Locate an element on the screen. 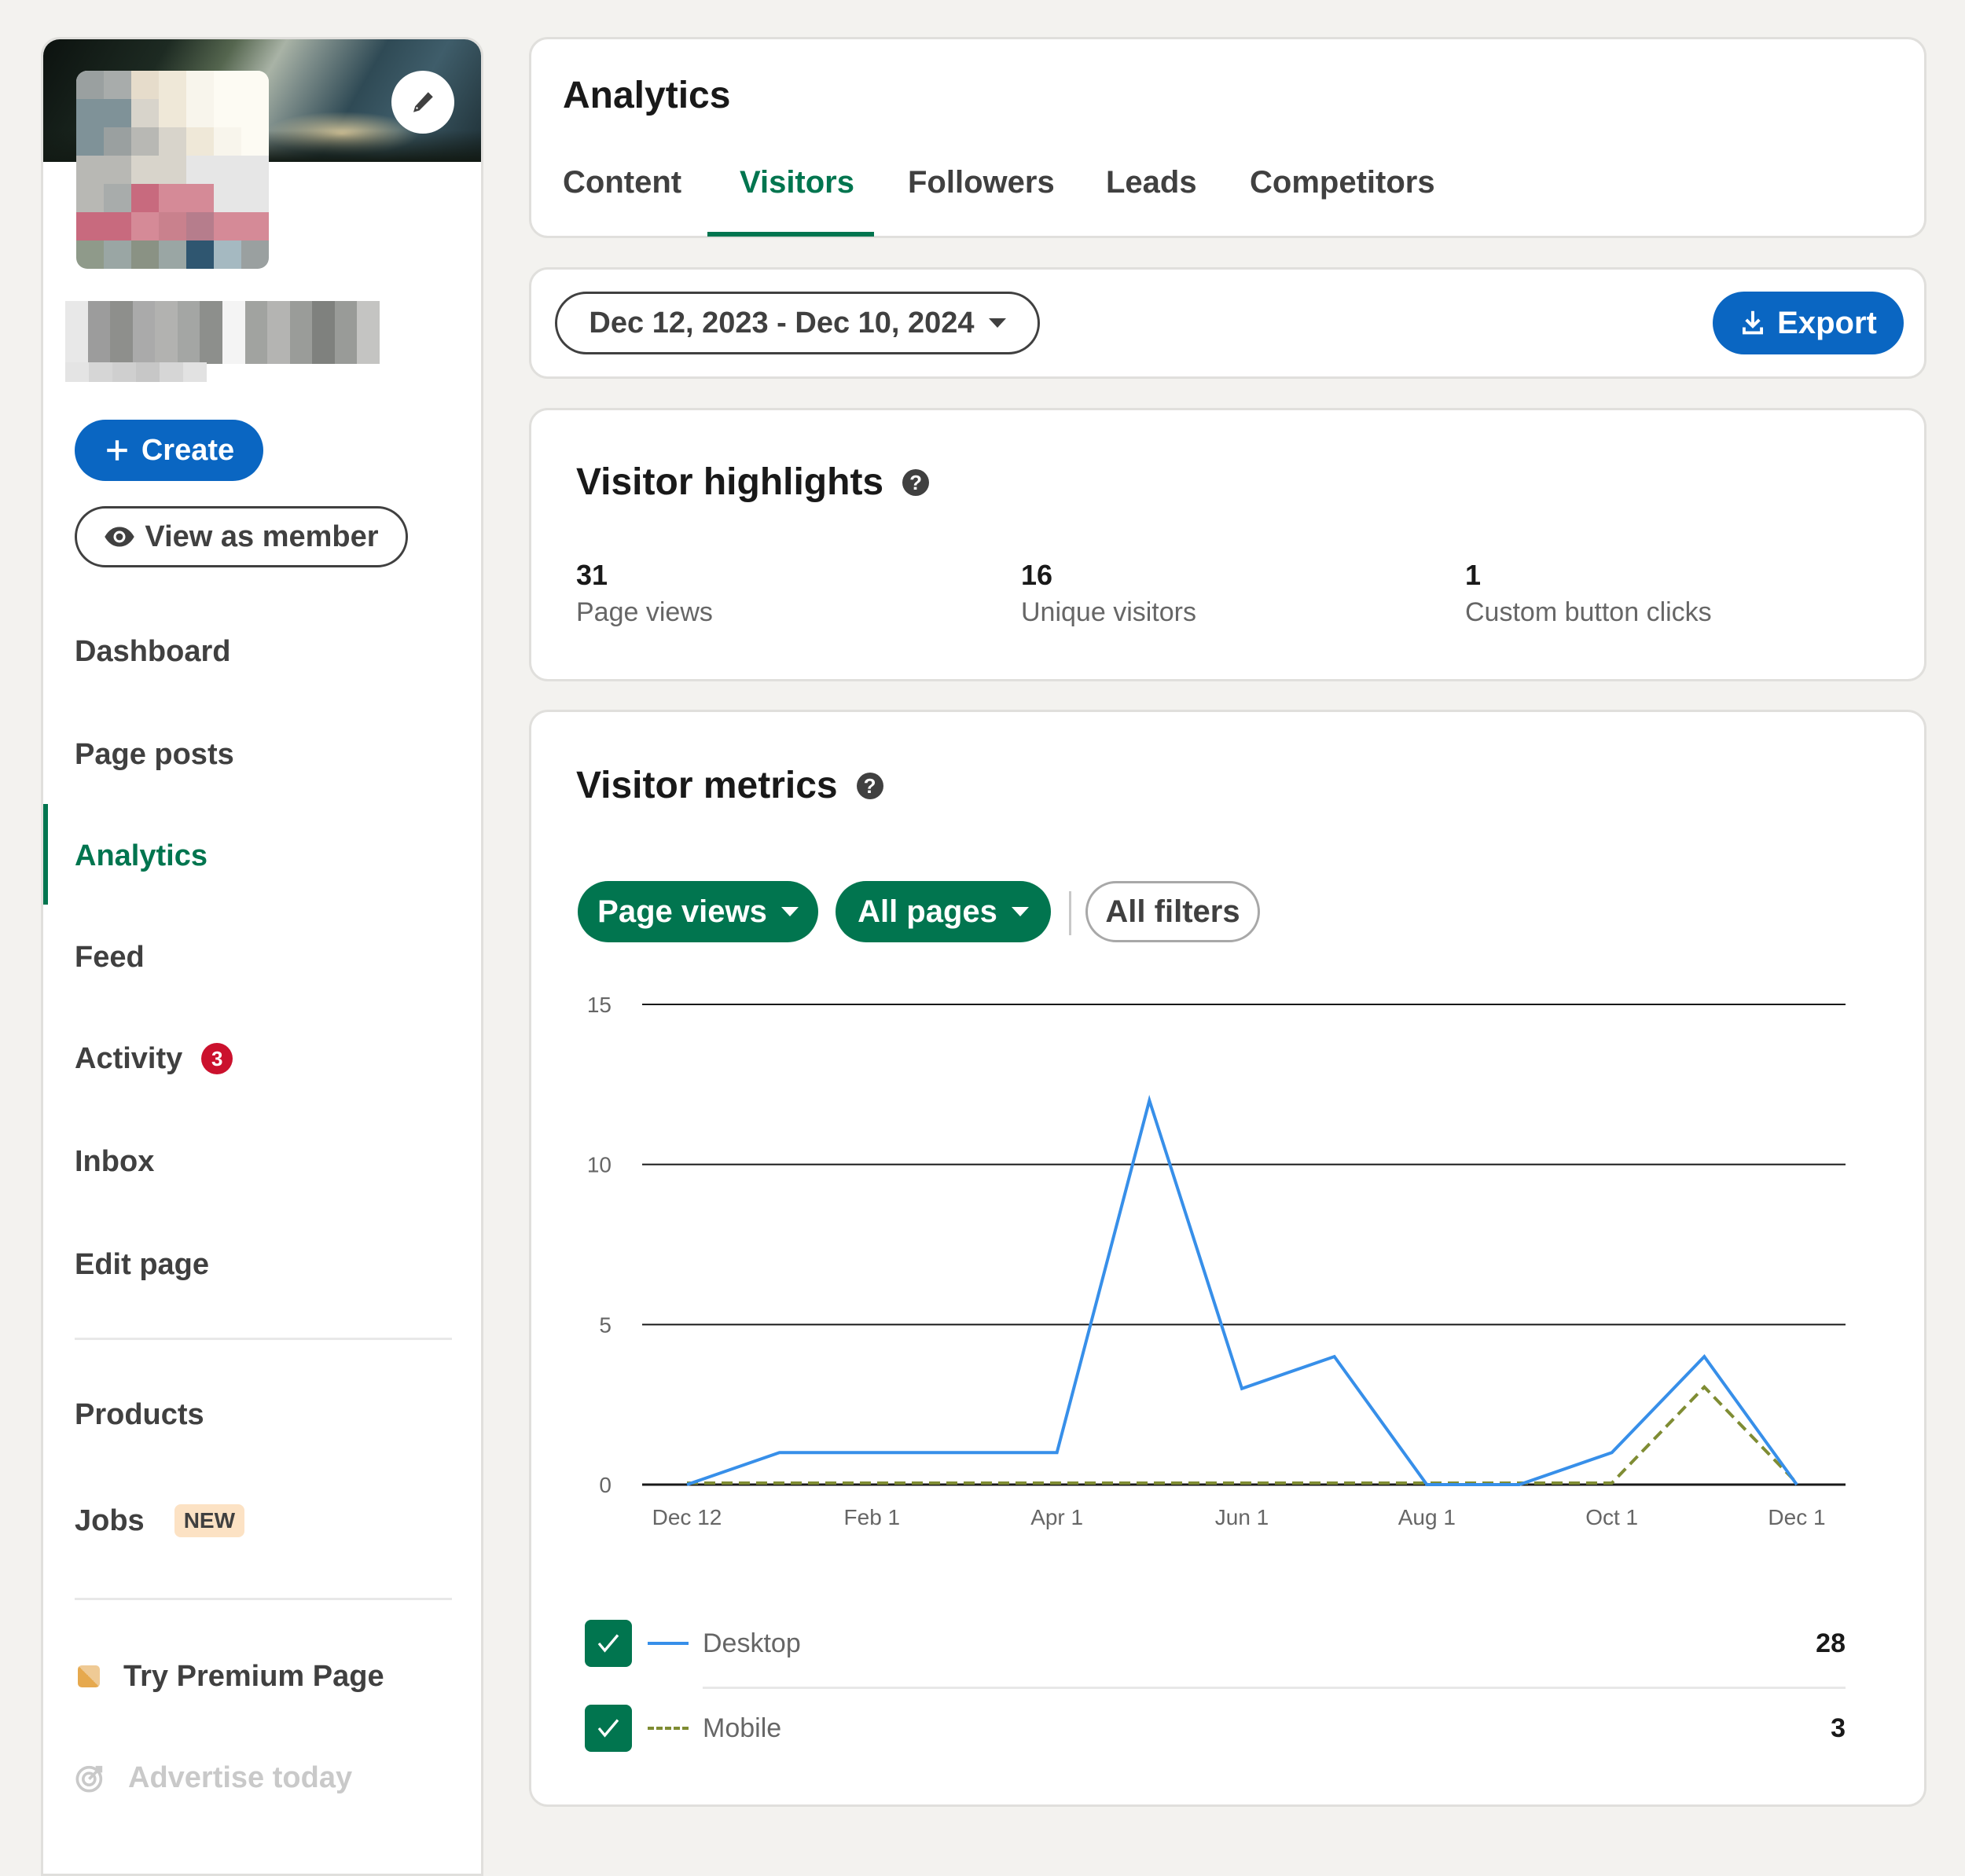  y-tick-label: 0 is located at coordinates (605, 1485).